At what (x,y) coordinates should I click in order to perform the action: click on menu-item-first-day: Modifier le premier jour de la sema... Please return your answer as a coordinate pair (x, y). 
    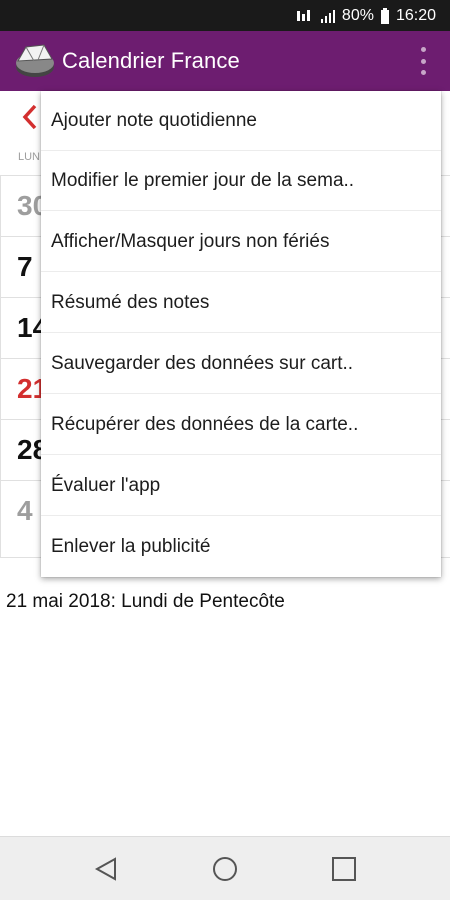
    Looking at the image, I should click on (241, 181).